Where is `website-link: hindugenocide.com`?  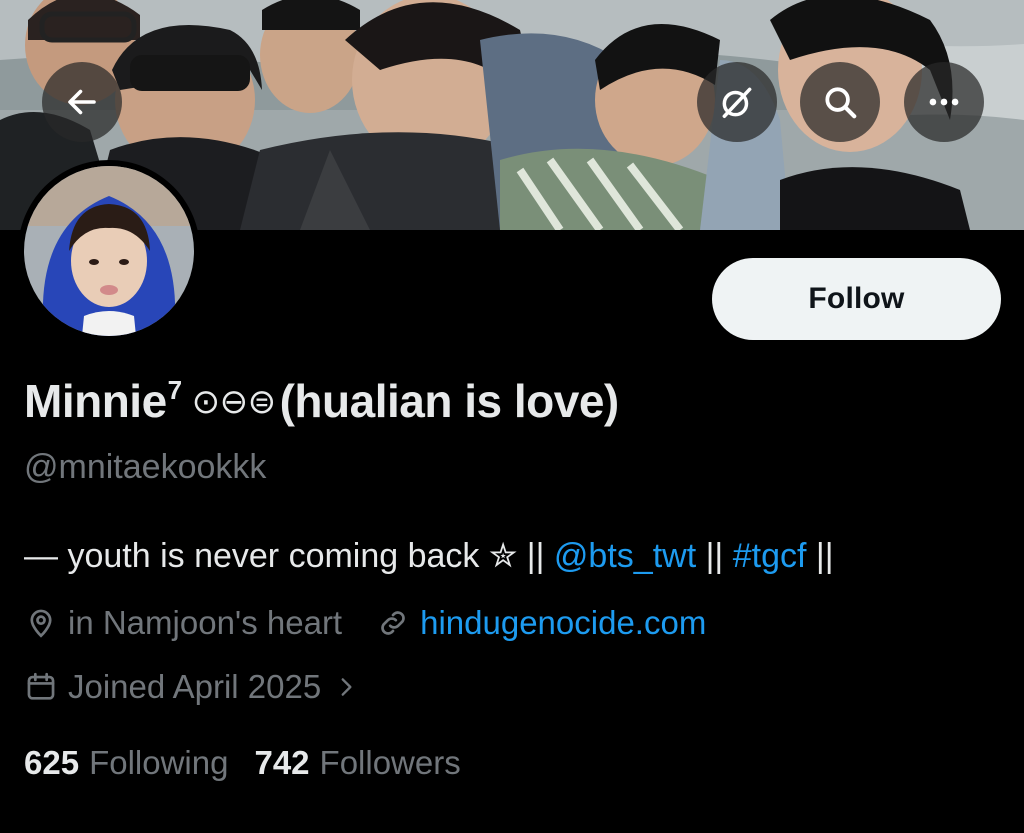
website-link: hindugenocide.com is located at coordinates (563, 623).